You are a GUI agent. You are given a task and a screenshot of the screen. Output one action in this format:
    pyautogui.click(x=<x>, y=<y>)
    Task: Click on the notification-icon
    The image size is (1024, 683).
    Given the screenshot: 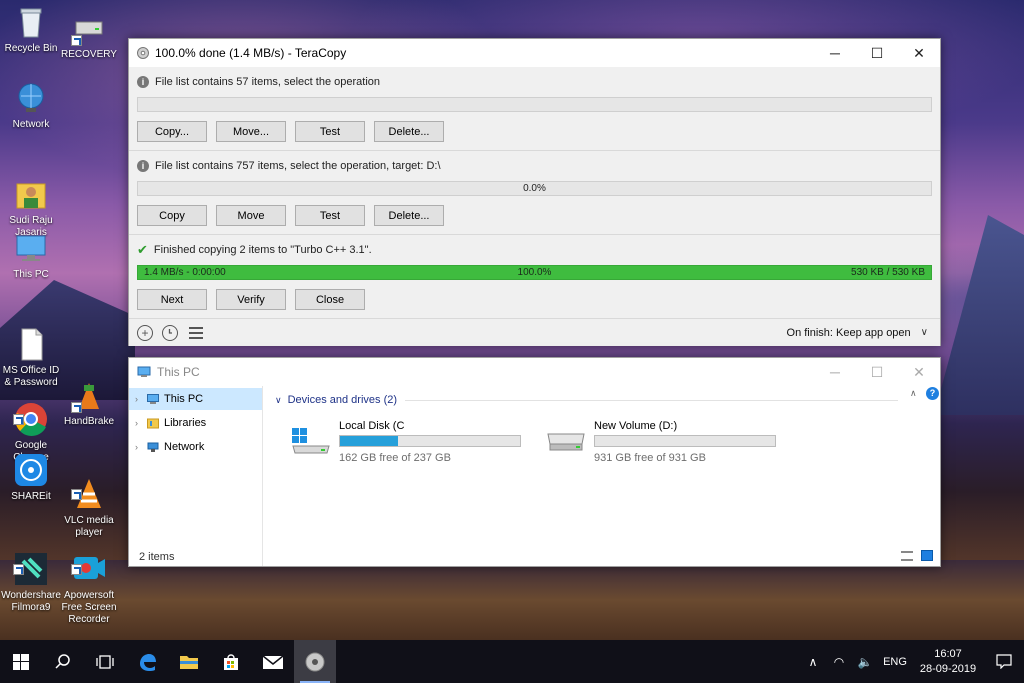 What is the action you would take?
    pyautogui.click(x=1004, y=661)
    